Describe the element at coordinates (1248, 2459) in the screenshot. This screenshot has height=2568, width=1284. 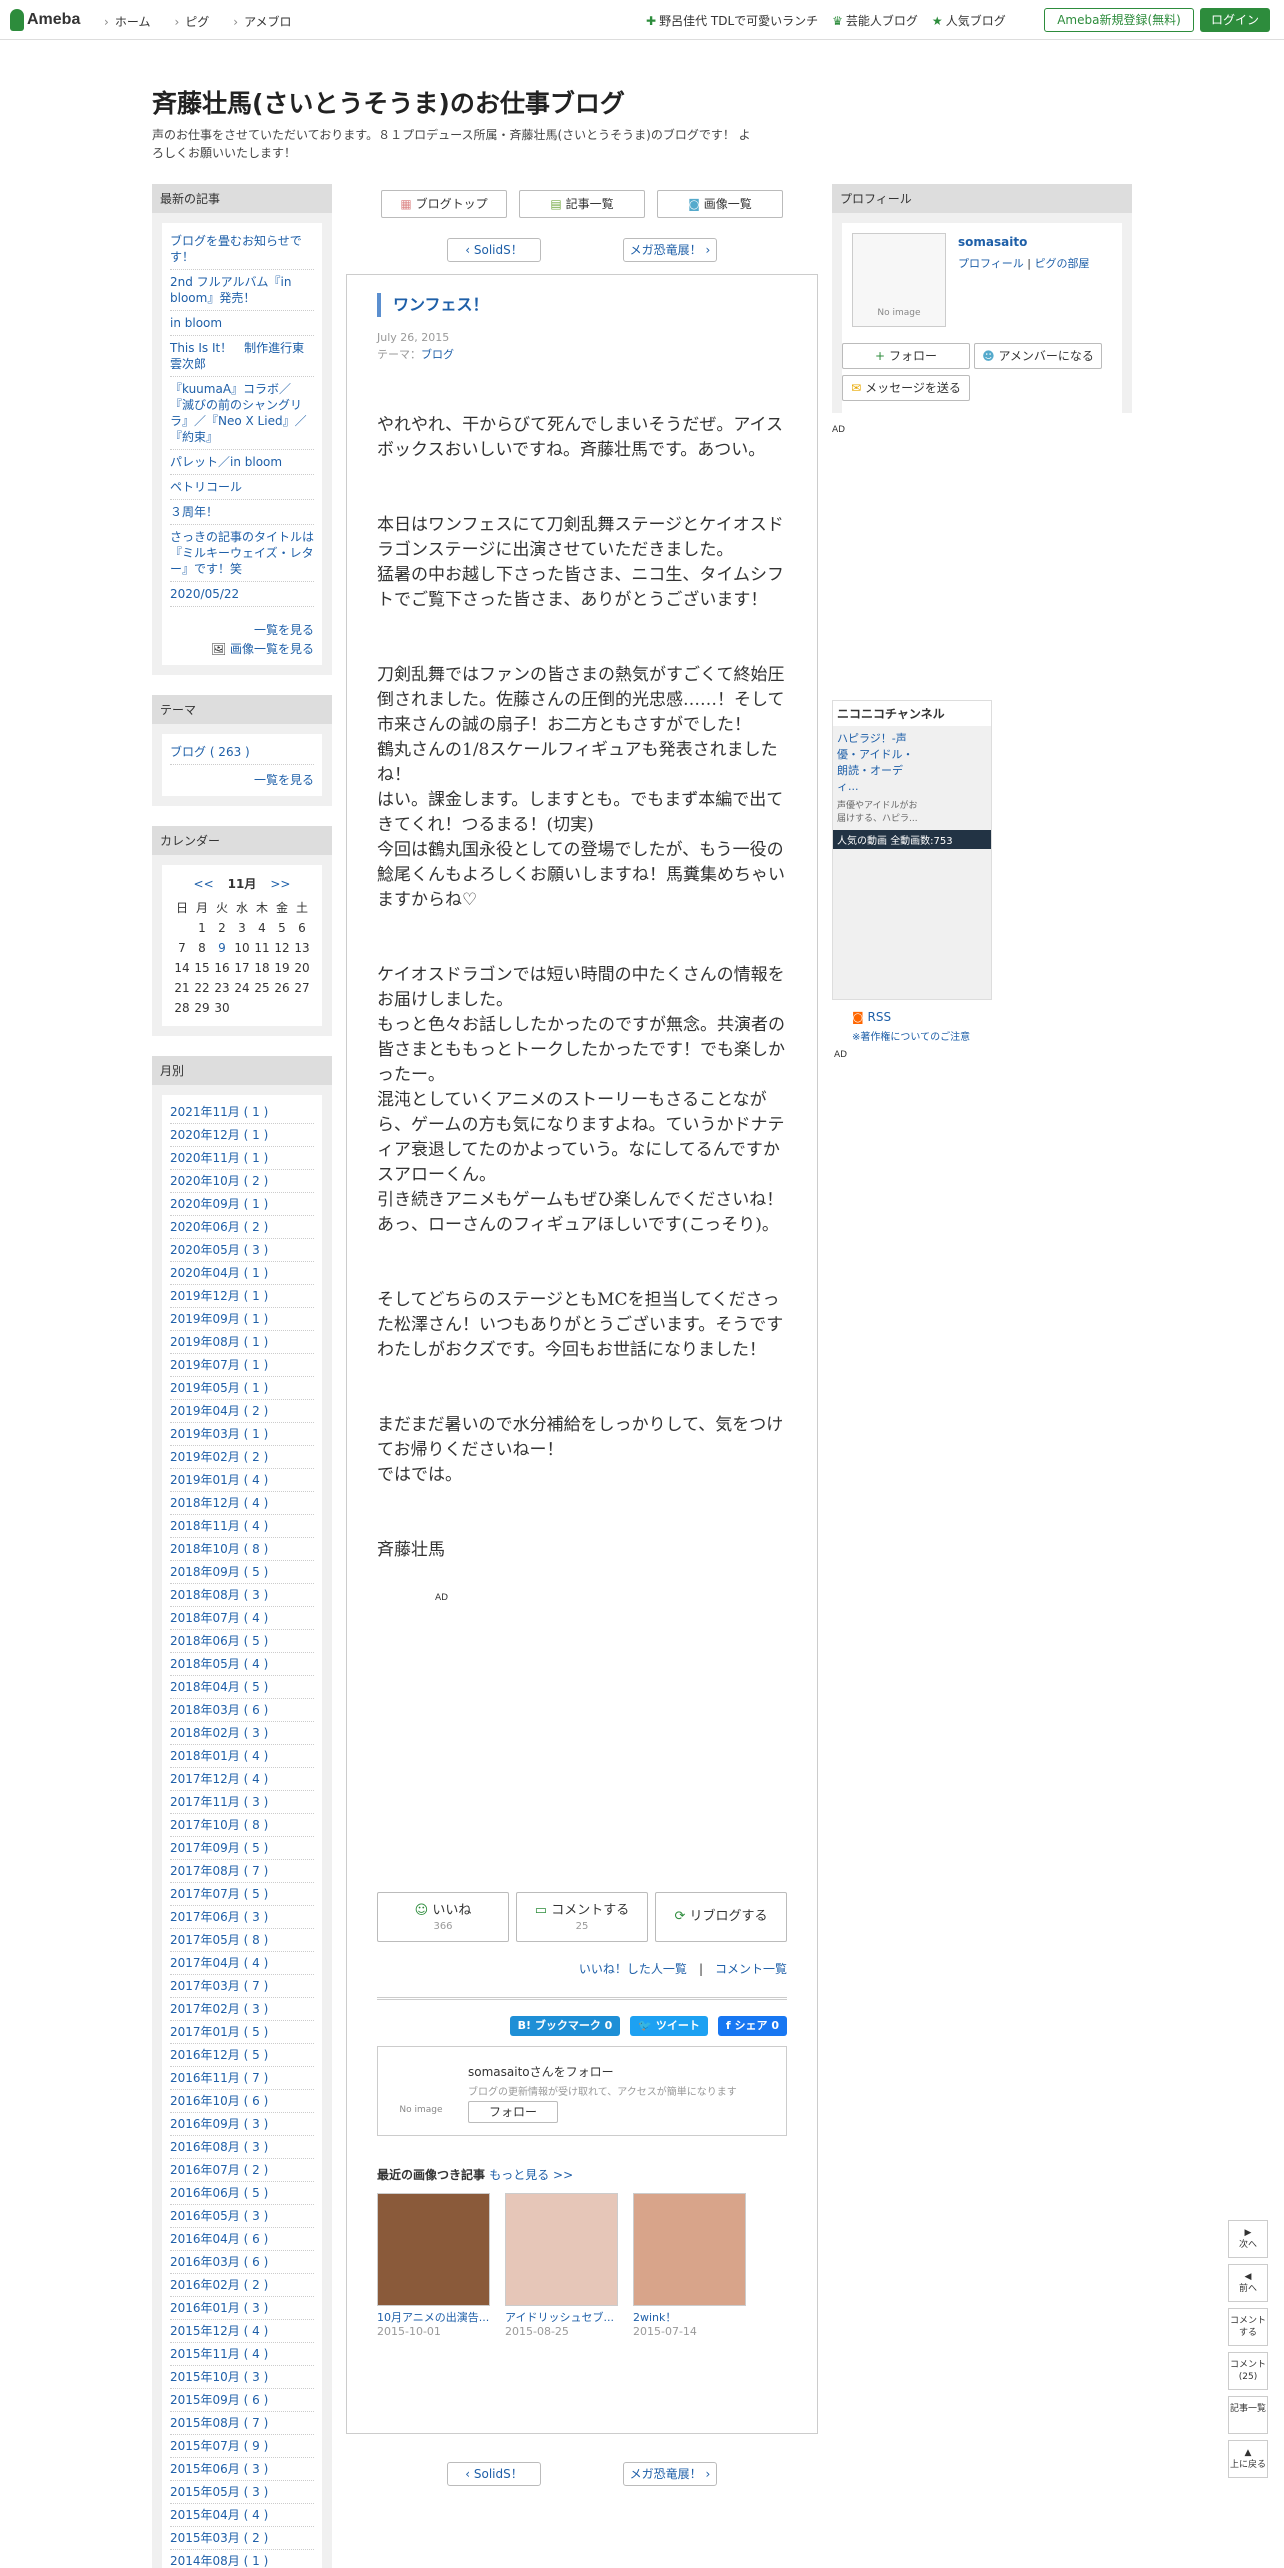
I see `float-top: ▲ 上に戻る` at that location.